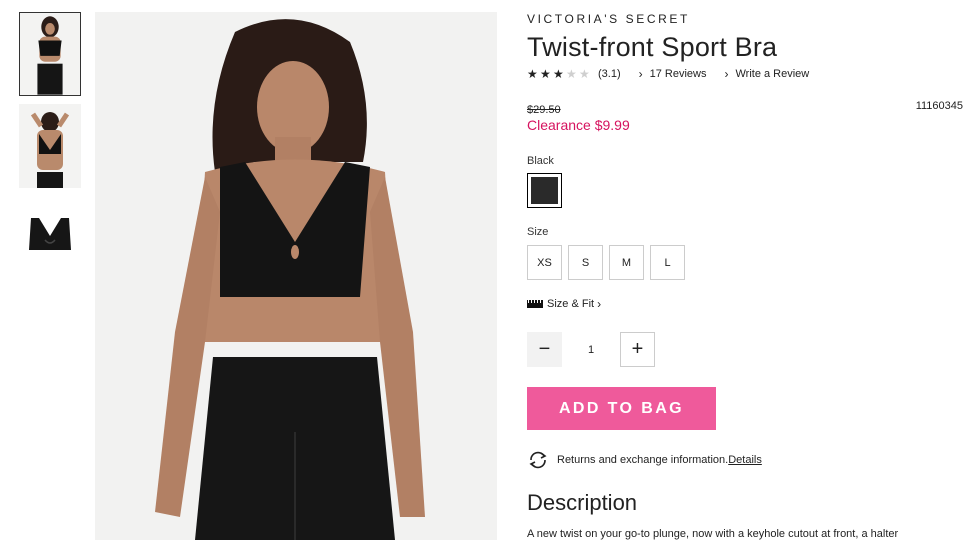 The width and height of the screenshot is (968, 540). Describe the element at coordinates (538, 232) in the screenshot. I see `size-label: Size` at that location.